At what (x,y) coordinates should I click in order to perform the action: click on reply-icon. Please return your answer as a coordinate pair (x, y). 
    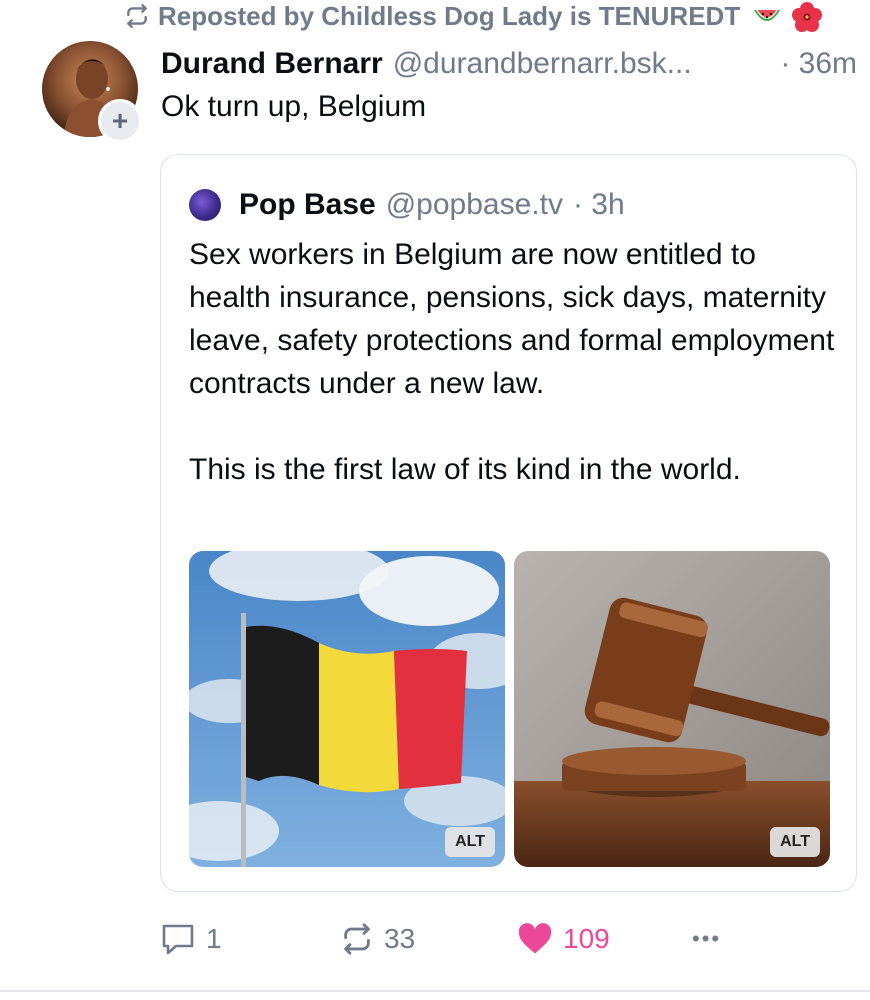
    Looking at the image, I should click on (178, 939).